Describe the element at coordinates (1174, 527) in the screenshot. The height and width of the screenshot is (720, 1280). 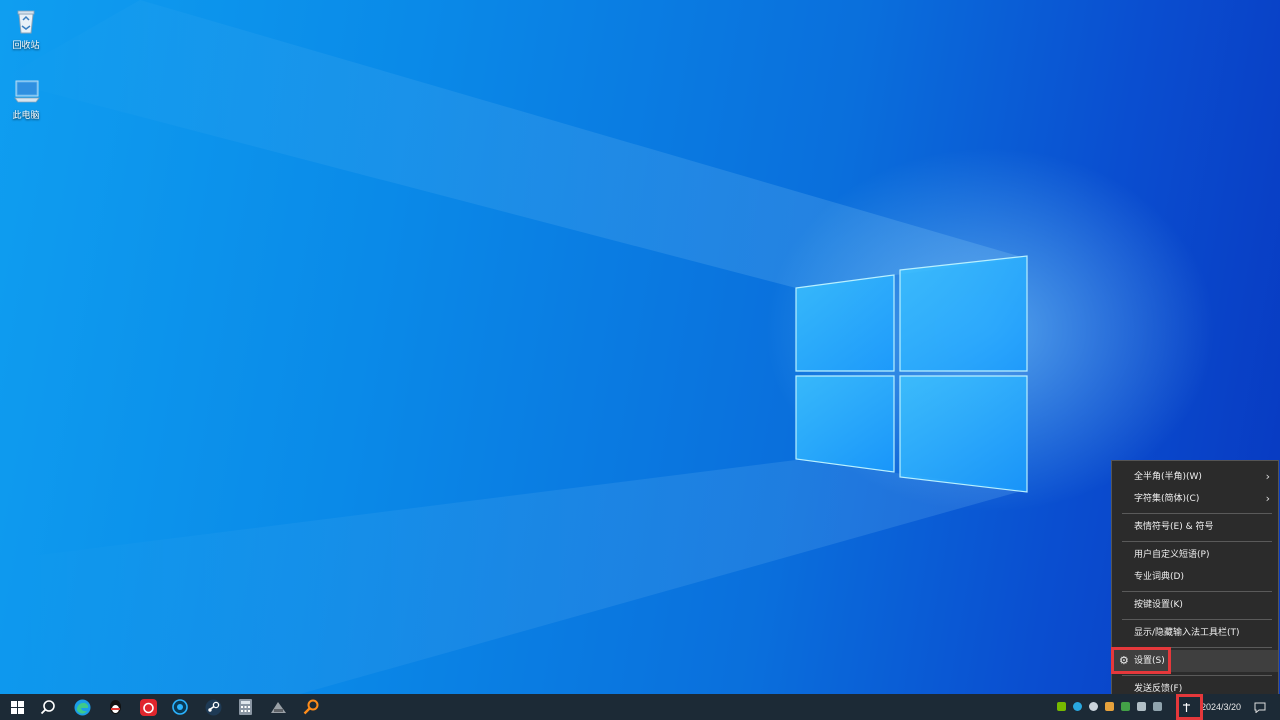
I see `menu-item-label: 表情符号(E) & 符号` at that location.